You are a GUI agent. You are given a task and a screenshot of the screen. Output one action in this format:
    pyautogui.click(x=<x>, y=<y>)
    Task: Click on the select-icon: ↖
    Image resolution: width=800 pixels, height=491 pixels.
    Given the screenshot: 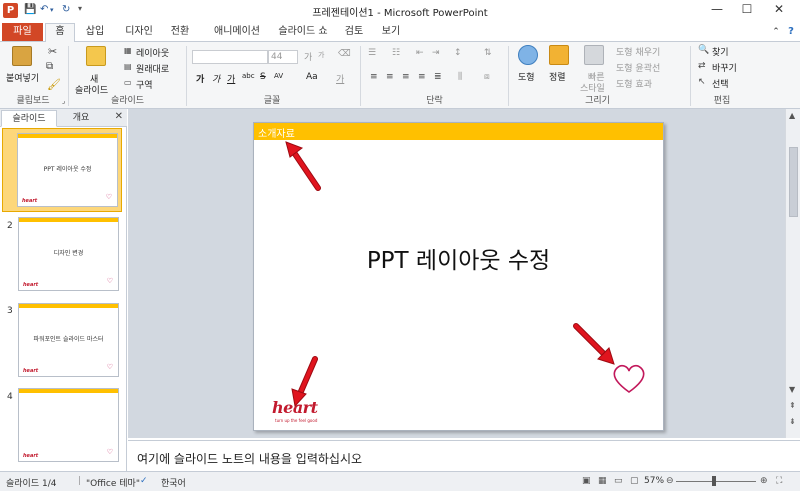 What is the action you would take?
    pyautogui.click(x=702, y=82)
    